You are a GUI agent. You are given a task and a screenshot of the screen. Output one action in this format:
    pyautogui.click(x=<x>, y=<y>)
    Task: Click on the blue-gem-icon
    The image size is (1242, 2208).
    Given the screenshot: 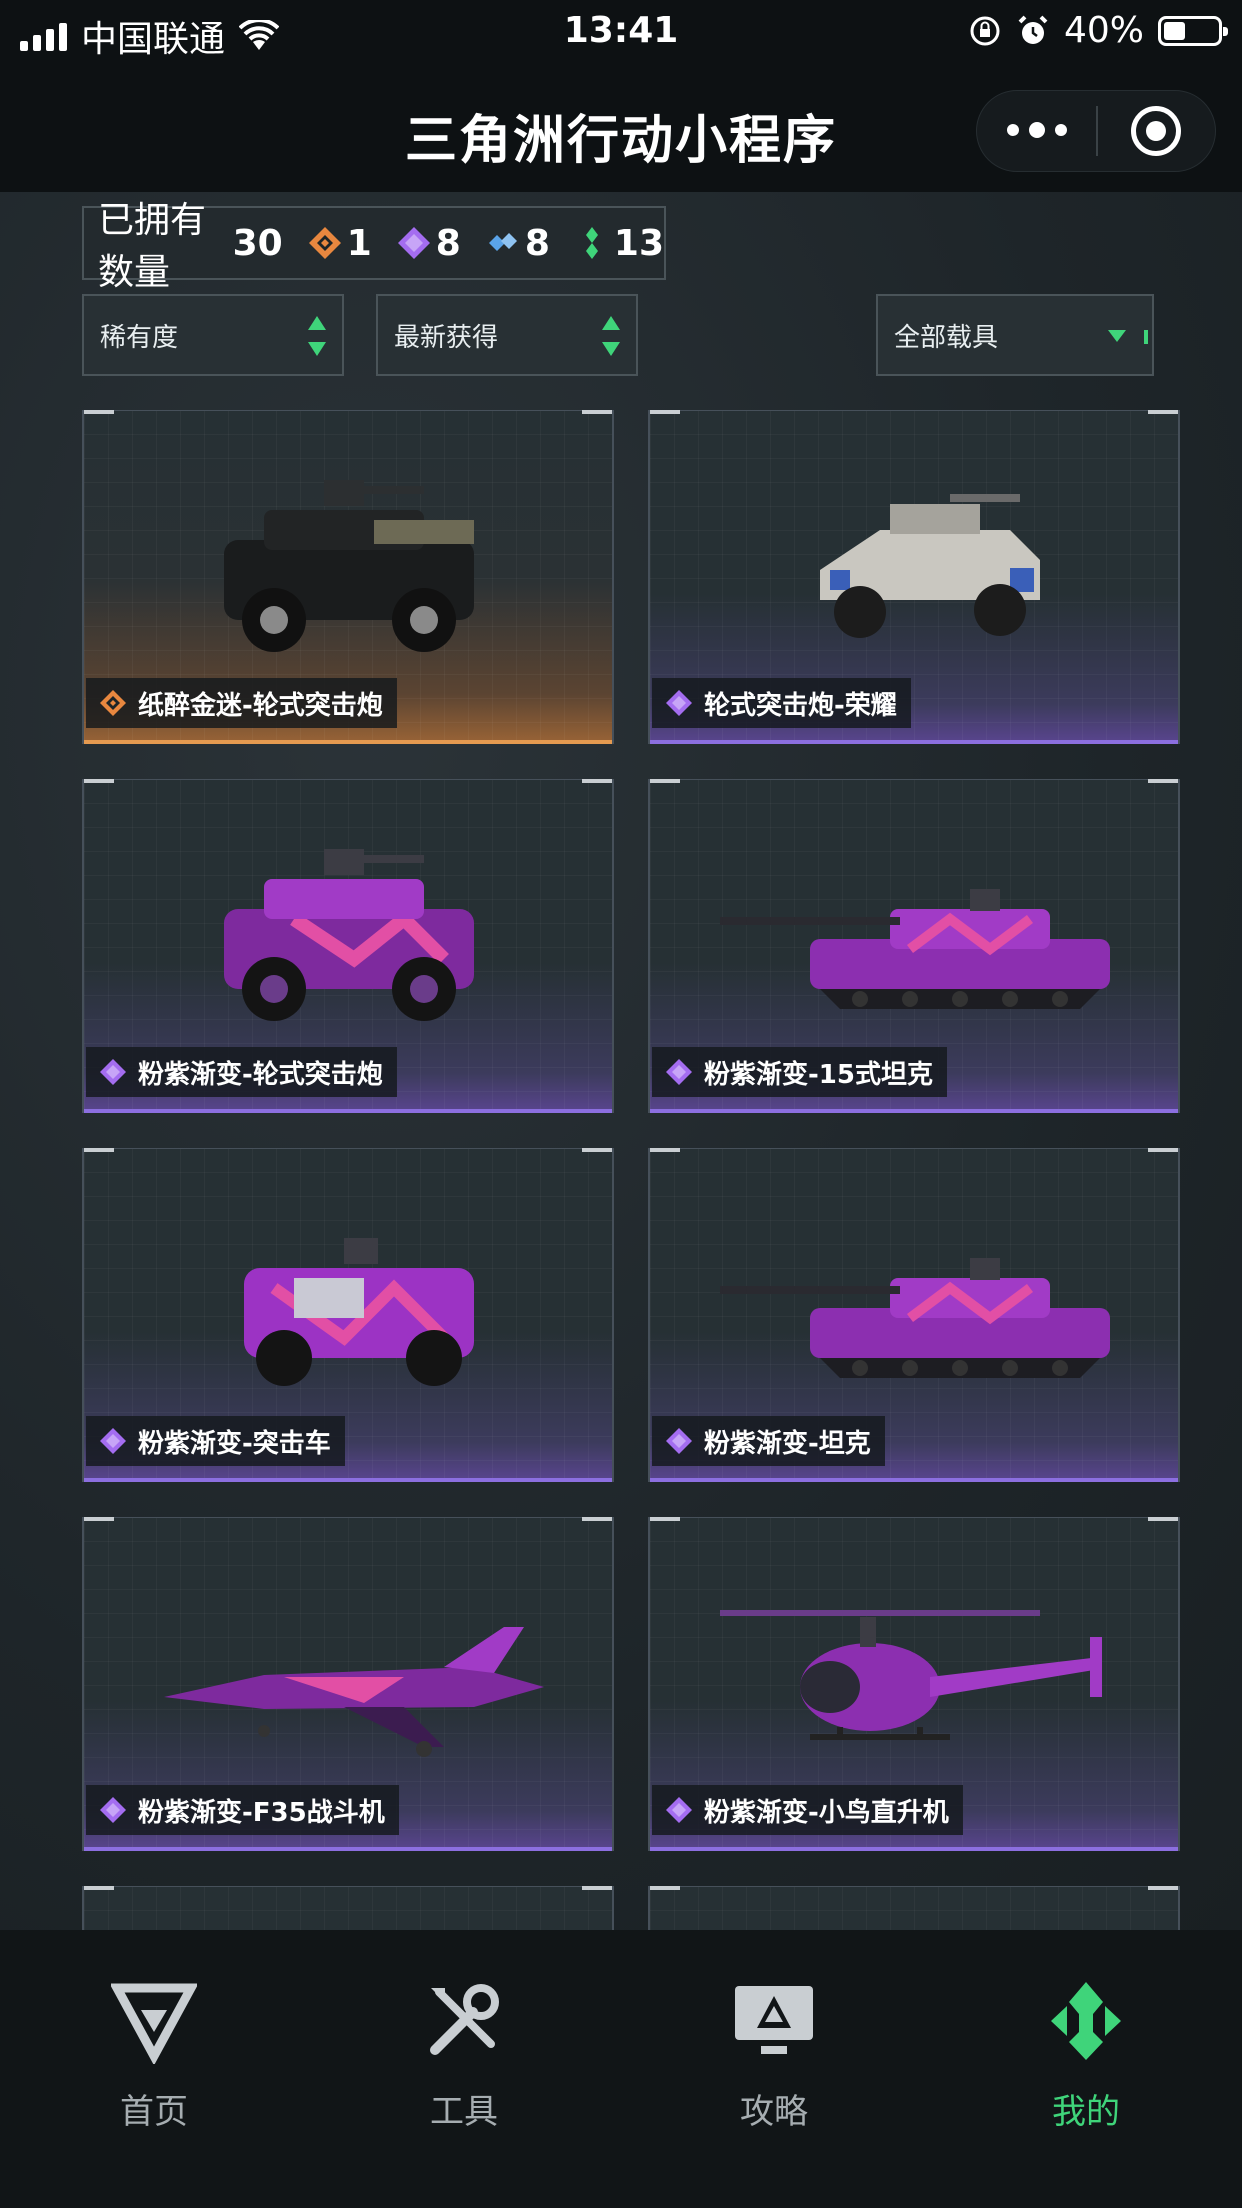 What is the action you would take?
    pyautogui.click(x=502, y=242)
    